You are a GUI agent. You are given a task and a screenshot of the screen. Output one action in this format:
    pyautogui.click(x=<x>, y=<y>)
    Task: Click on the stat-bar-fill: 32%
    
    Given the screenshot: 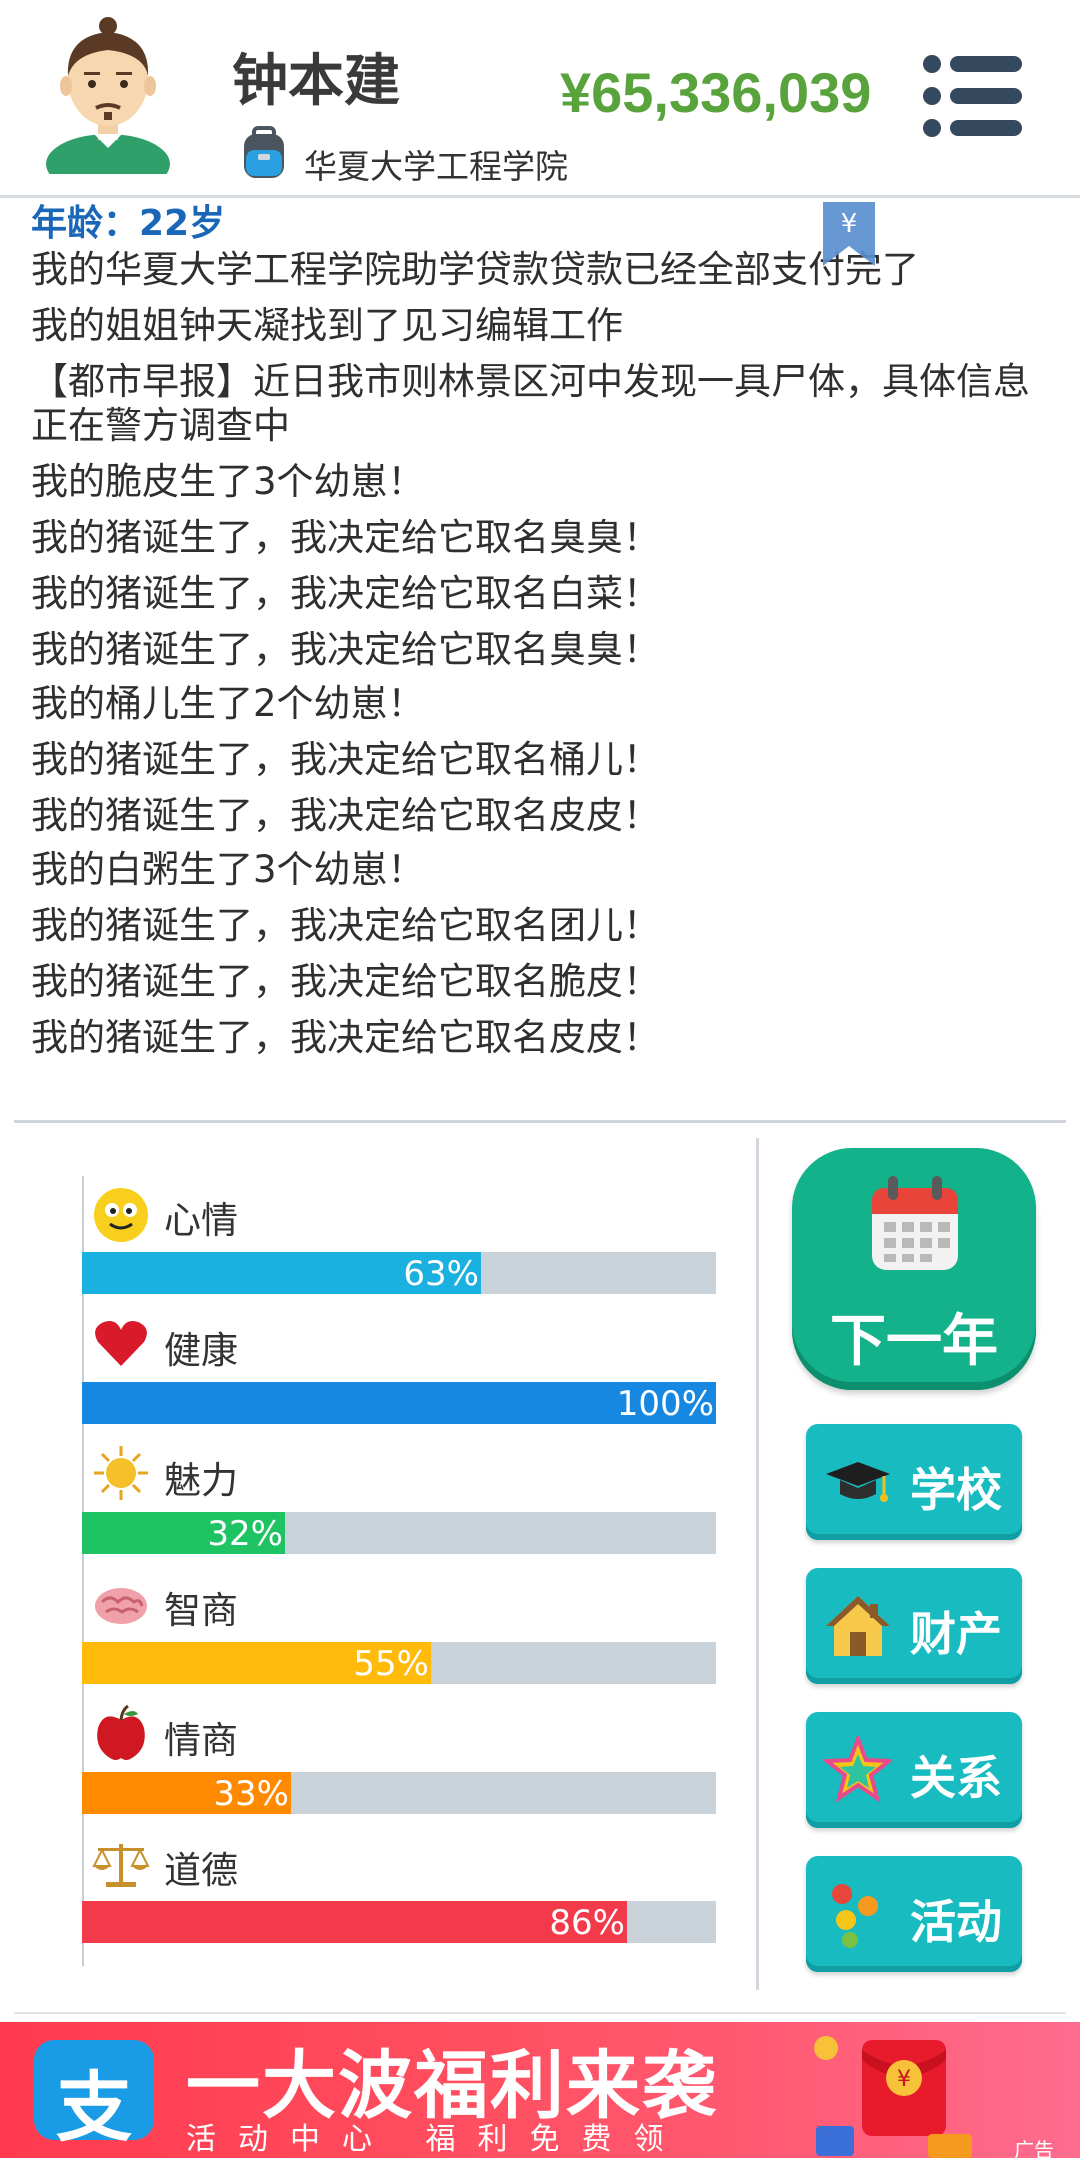 What is the action you would take?
    pyautogui.click(x=183, y=1533)
    